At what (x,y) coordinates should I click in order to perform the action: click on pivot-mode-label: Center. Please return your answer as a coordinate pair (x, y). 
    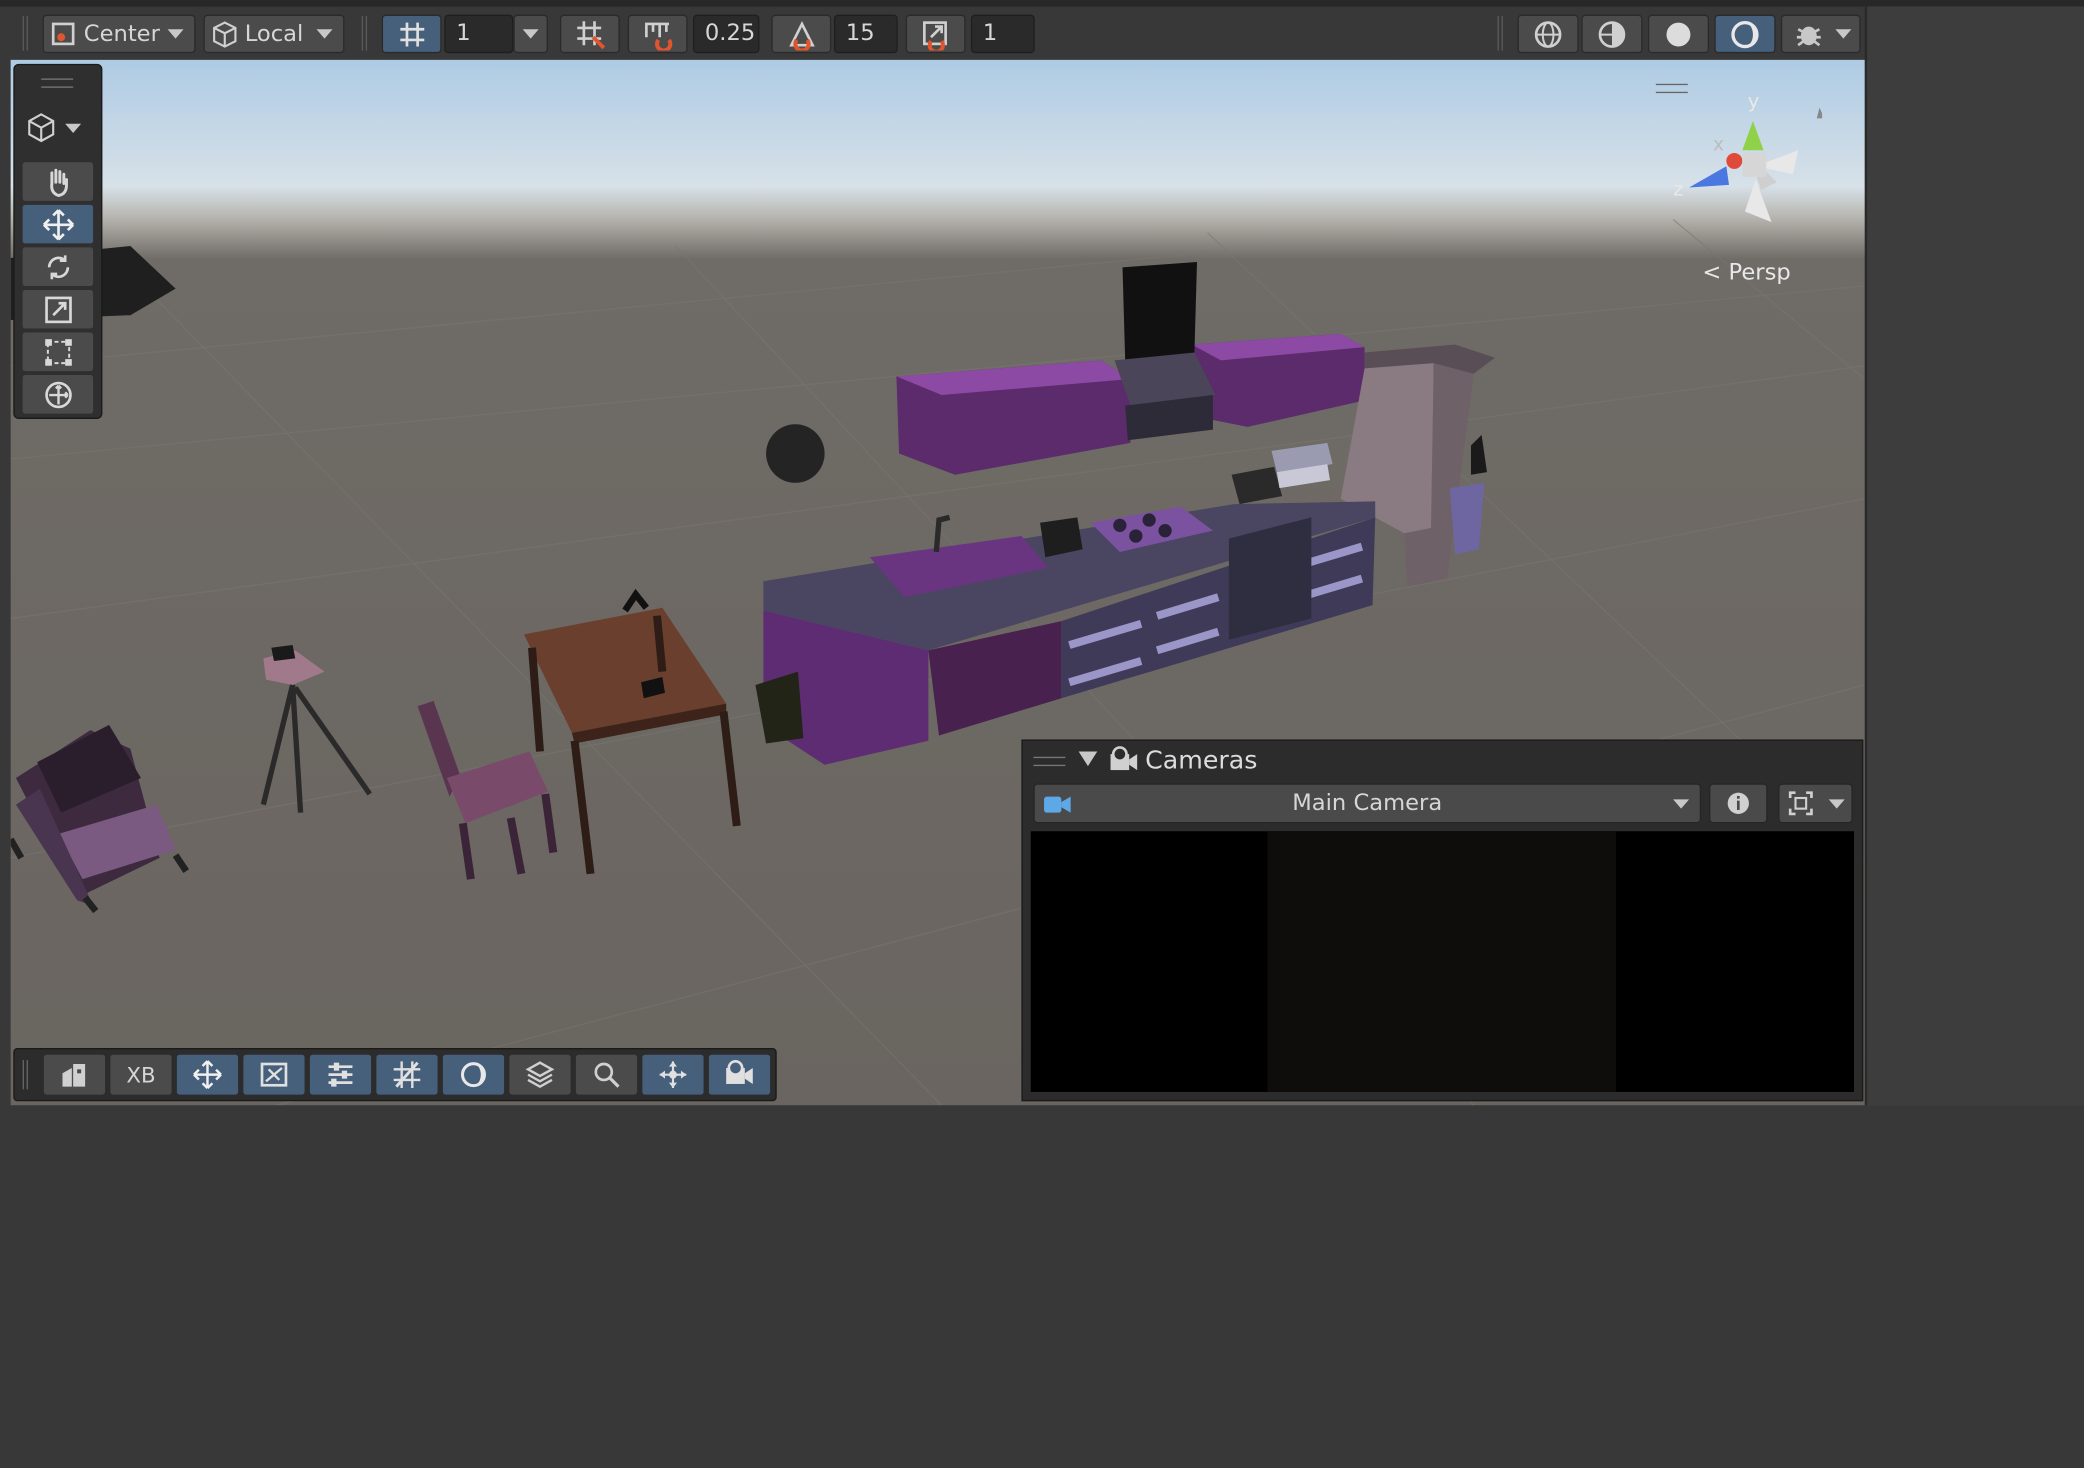
    Looking at the image, I should click on (121, 34).